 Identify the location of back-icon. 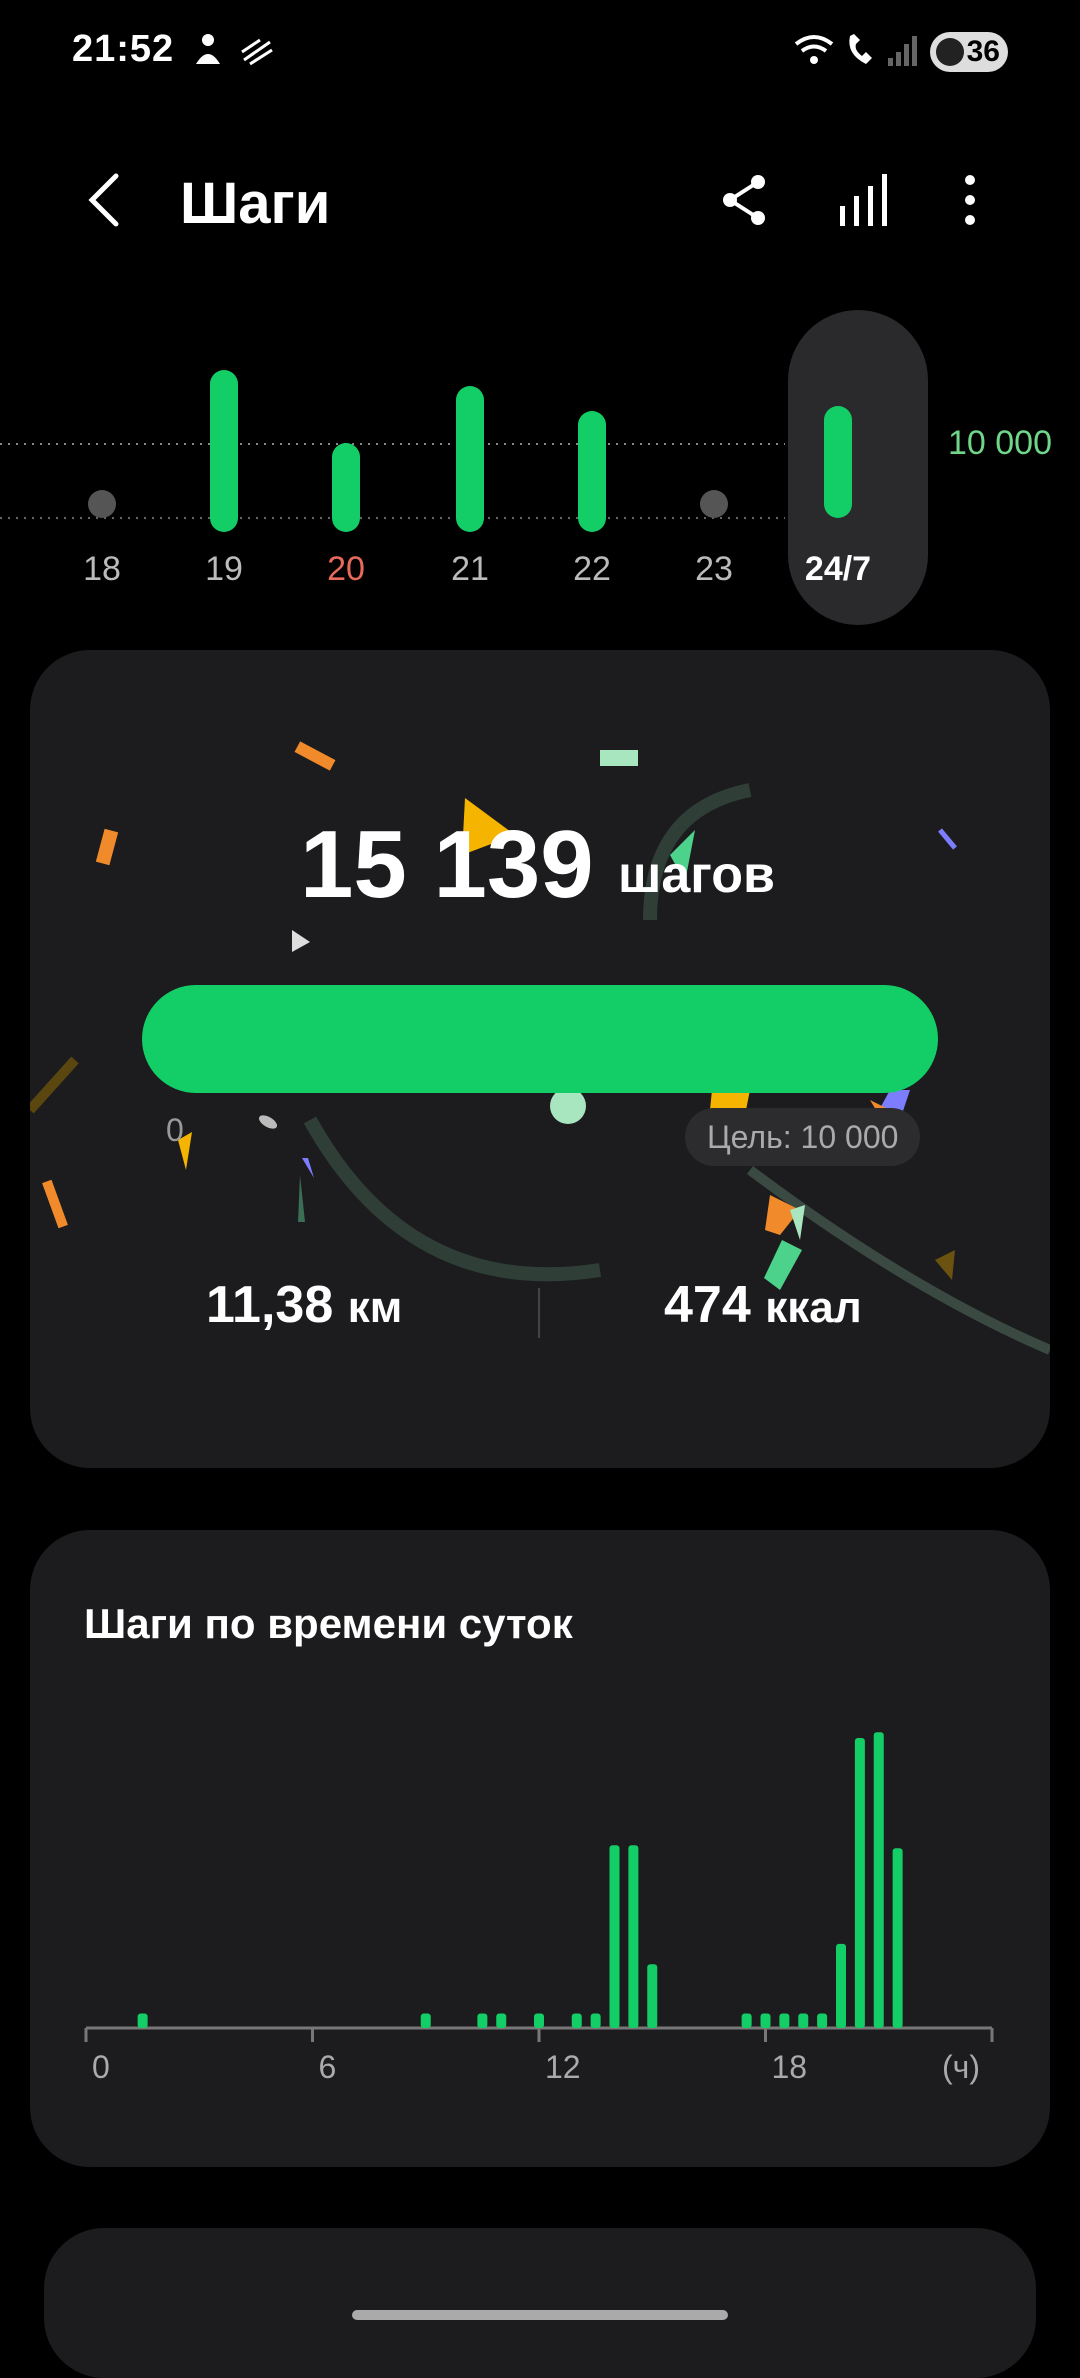
(105, 200).